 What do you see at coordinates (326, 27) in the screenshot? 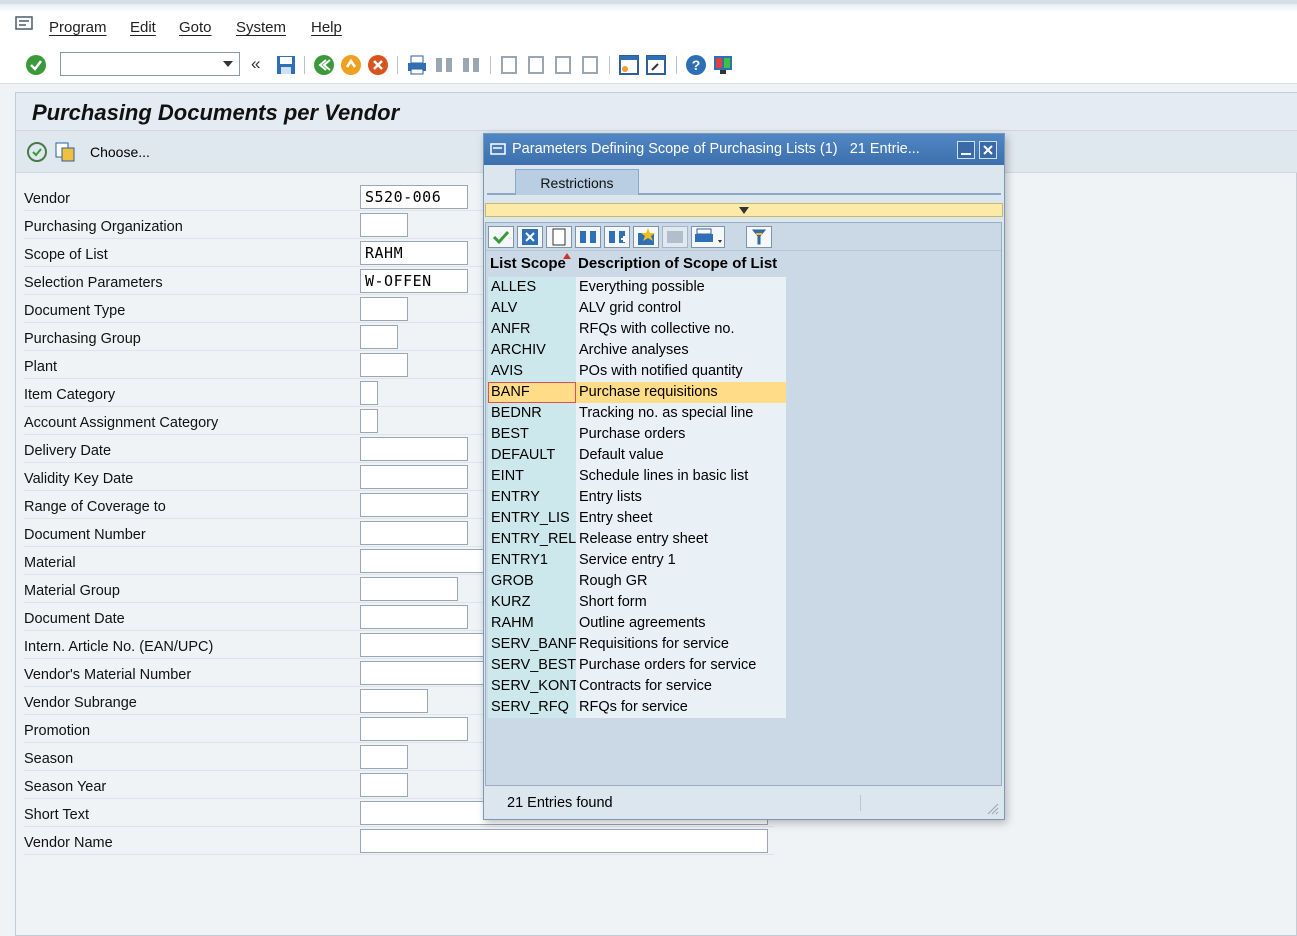
I see `menu-help: Help` at bounding box center [326, 27].